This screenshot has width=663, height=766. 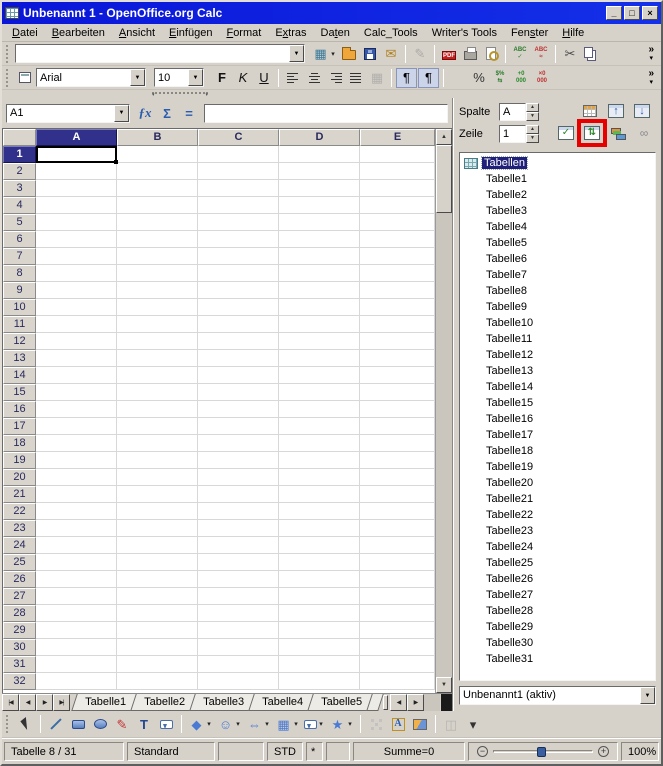 I want to click on cell-a21, so click(x=76, y=494).